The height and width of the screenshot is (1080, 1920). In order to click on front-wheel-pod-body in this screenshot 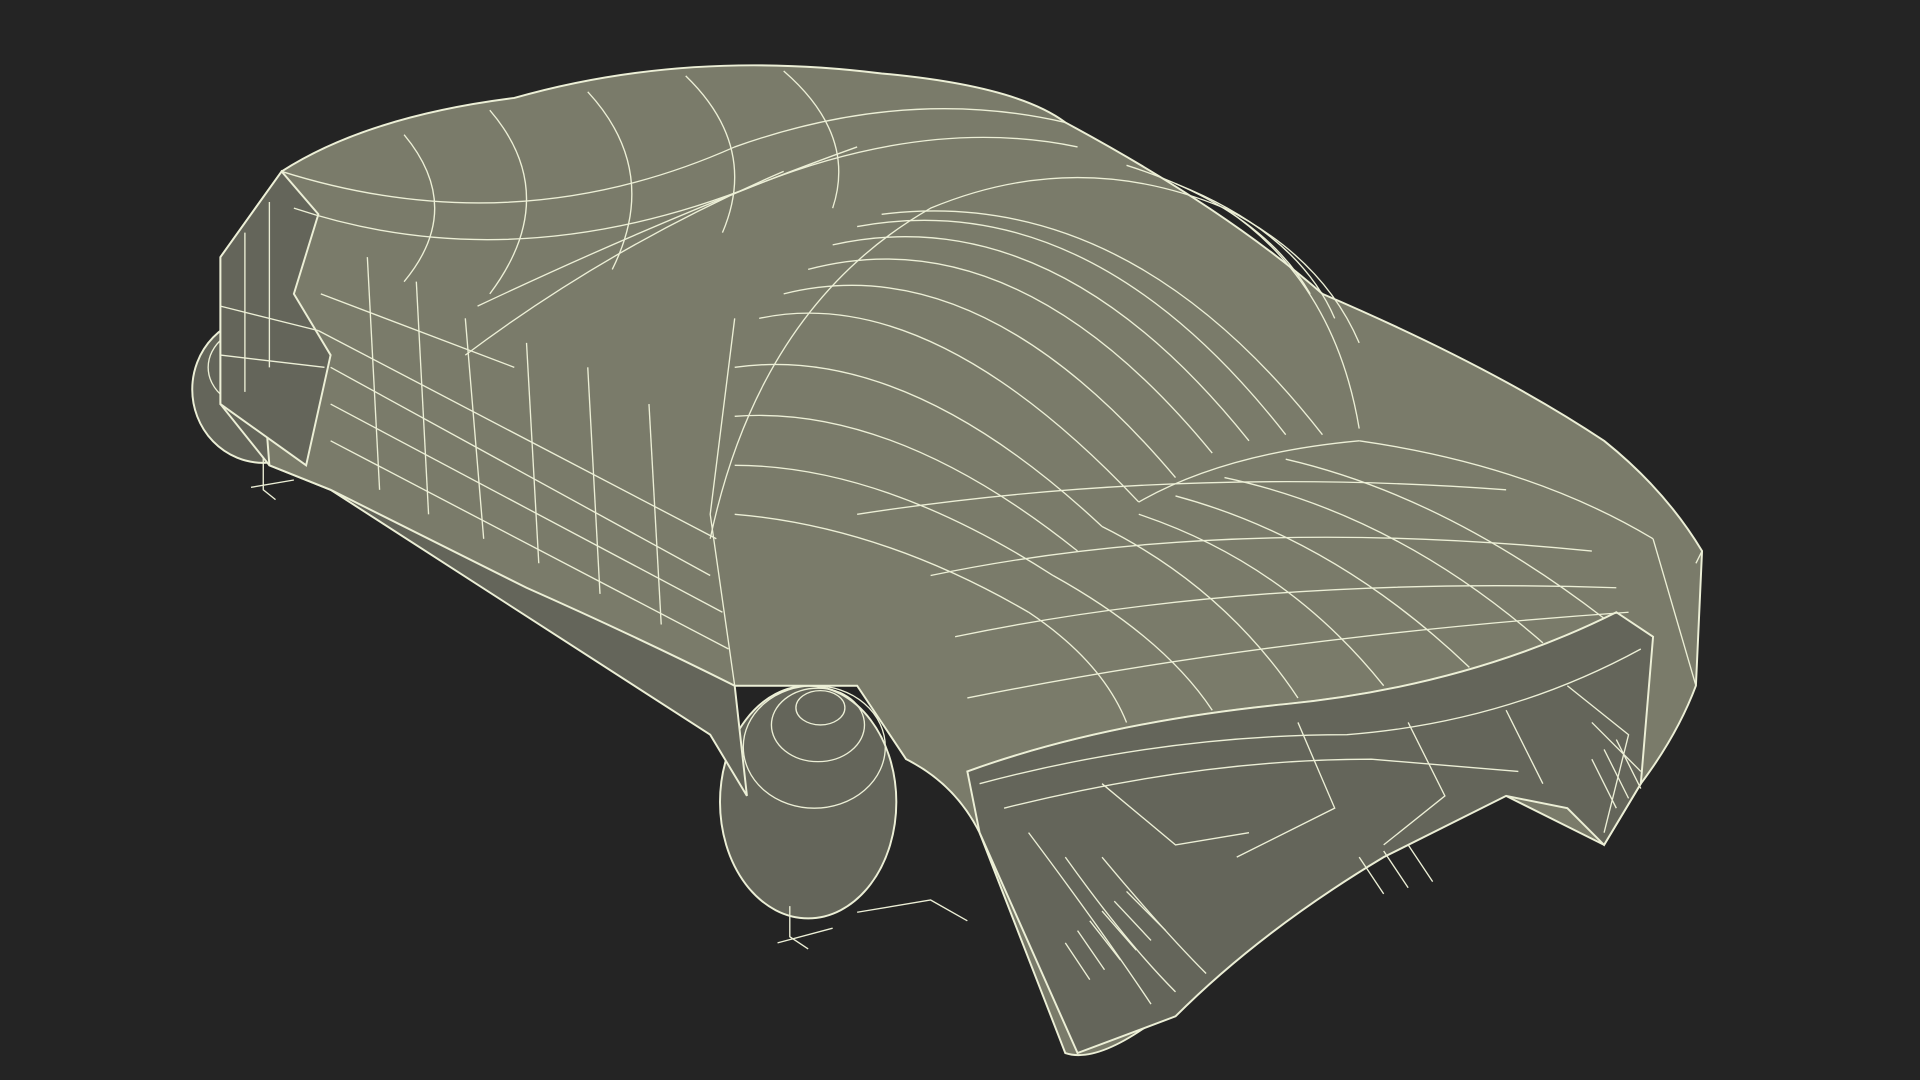, I will do `click(808, 802)`.